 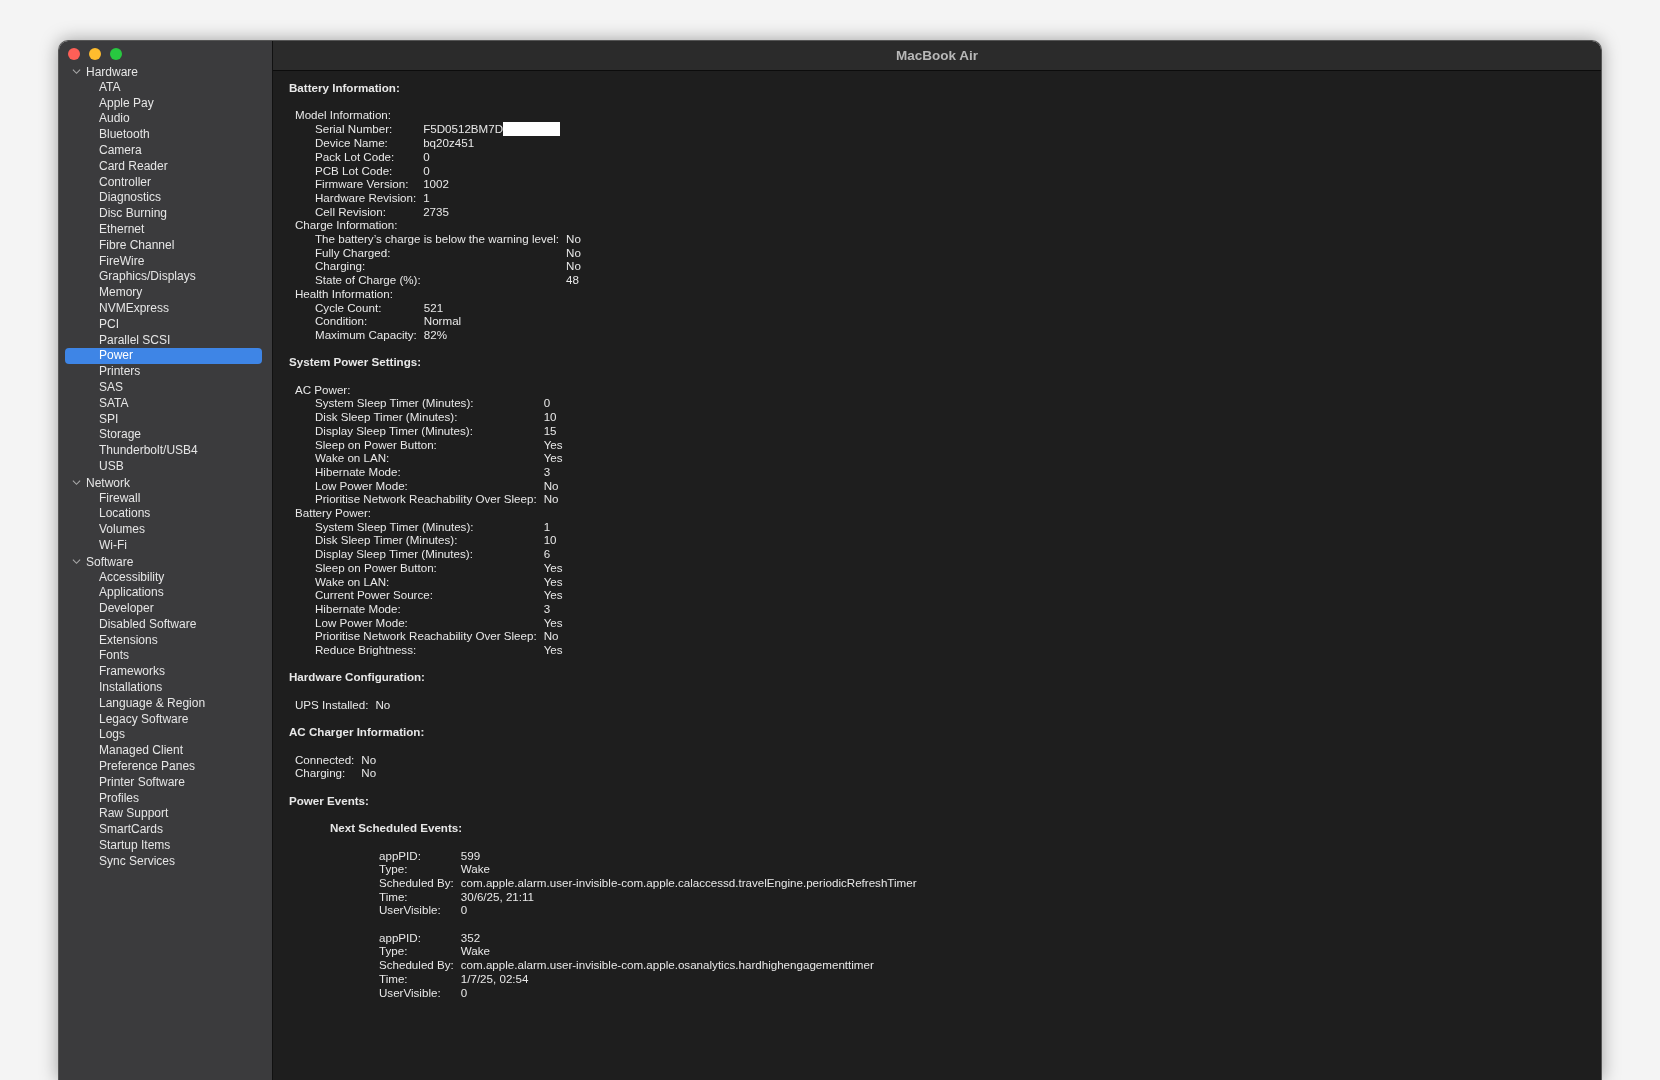 I want to click on sidebar-item: Developer, so click(x=163, y=609).